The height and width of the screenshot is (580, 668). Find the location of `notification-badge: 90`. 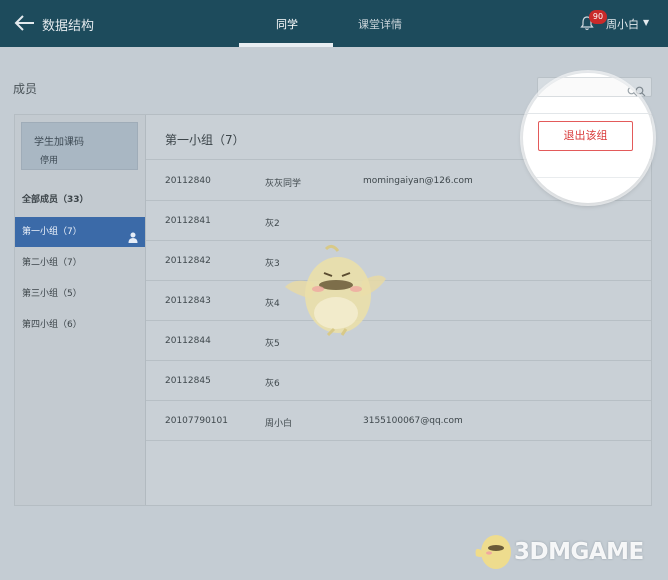

notification-badge: 90 is located at coordinates (598, 17).